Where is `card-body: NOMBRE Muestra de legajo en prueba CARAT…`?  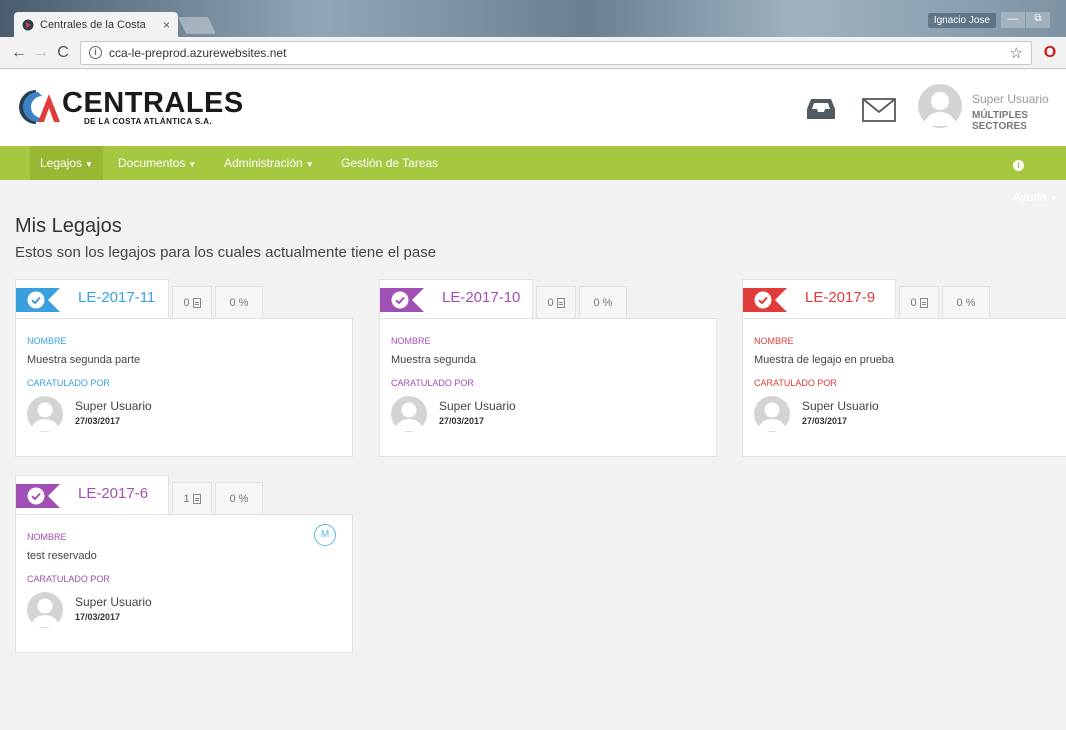 card-body: NOMBRE Muestra de legajo en prueba CARAT… is located at coordinates (904, 387).